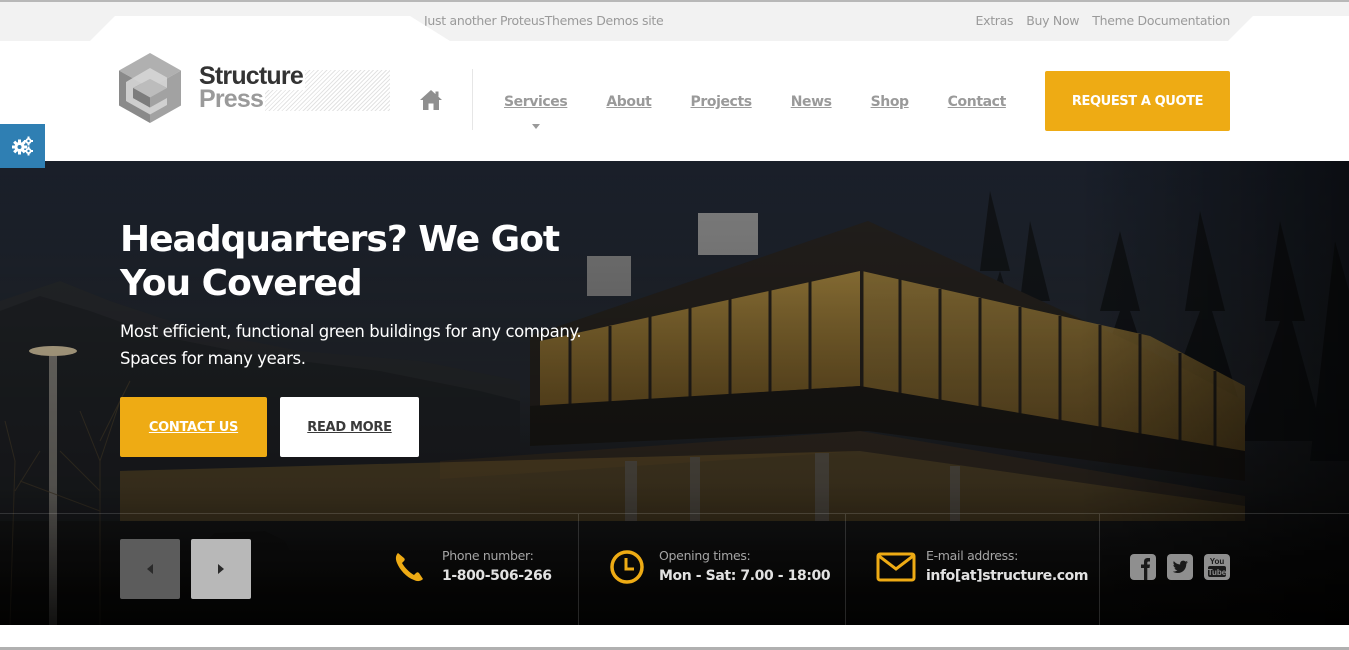 Image resolution: width=1349 pixels, height=650 pixels. Describe the element at coordinates (1217, 561) in the screenshot. I see `svg-text: You` at that location.